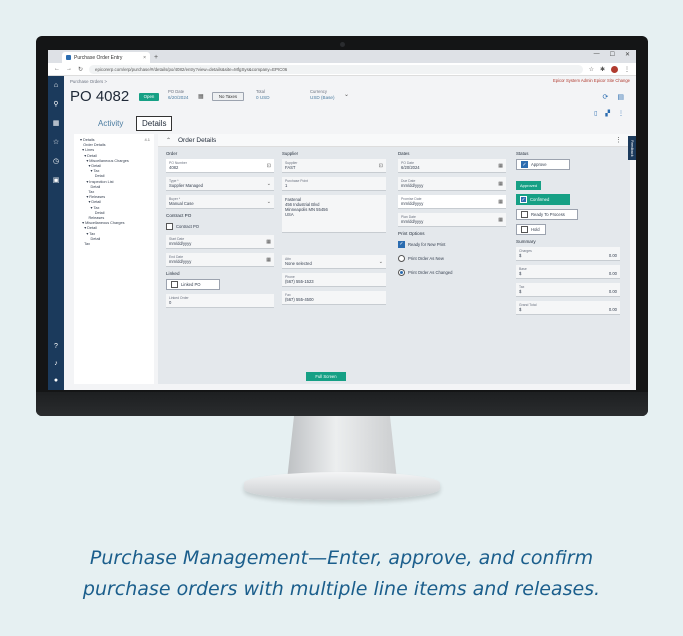  I want to click on tab-details: Details, so click(154, 123).